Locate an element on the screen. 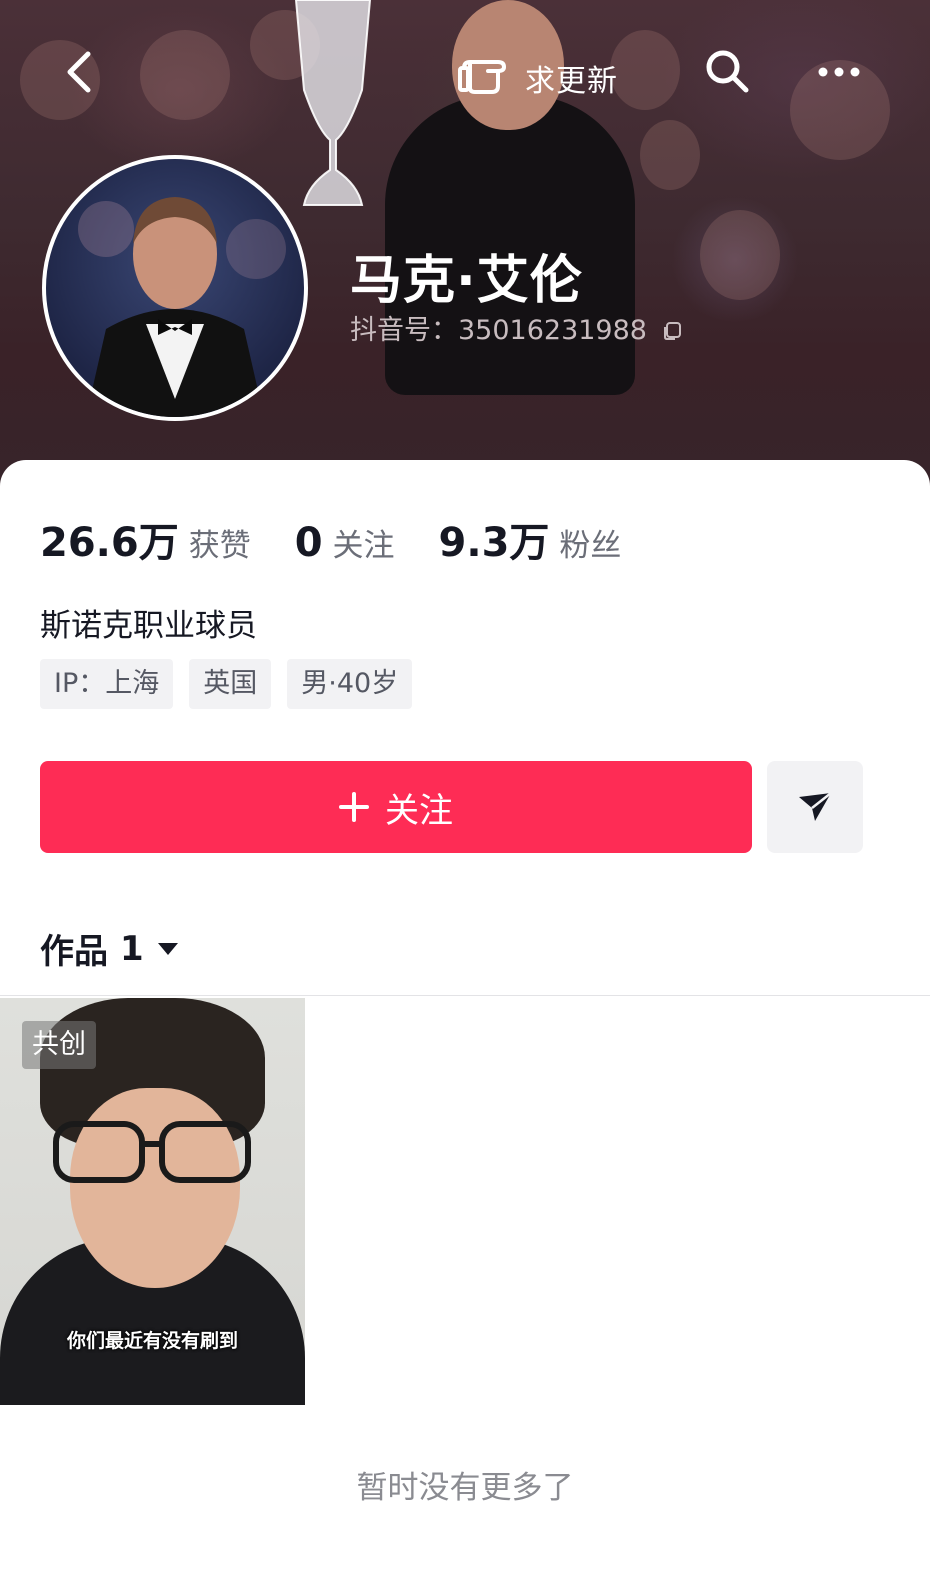 This screenshot has width=930, height=1585. stats-row: 26.6万 获赞 0 关注 9.3万 粉丝 is located at coordinates (352, 538).